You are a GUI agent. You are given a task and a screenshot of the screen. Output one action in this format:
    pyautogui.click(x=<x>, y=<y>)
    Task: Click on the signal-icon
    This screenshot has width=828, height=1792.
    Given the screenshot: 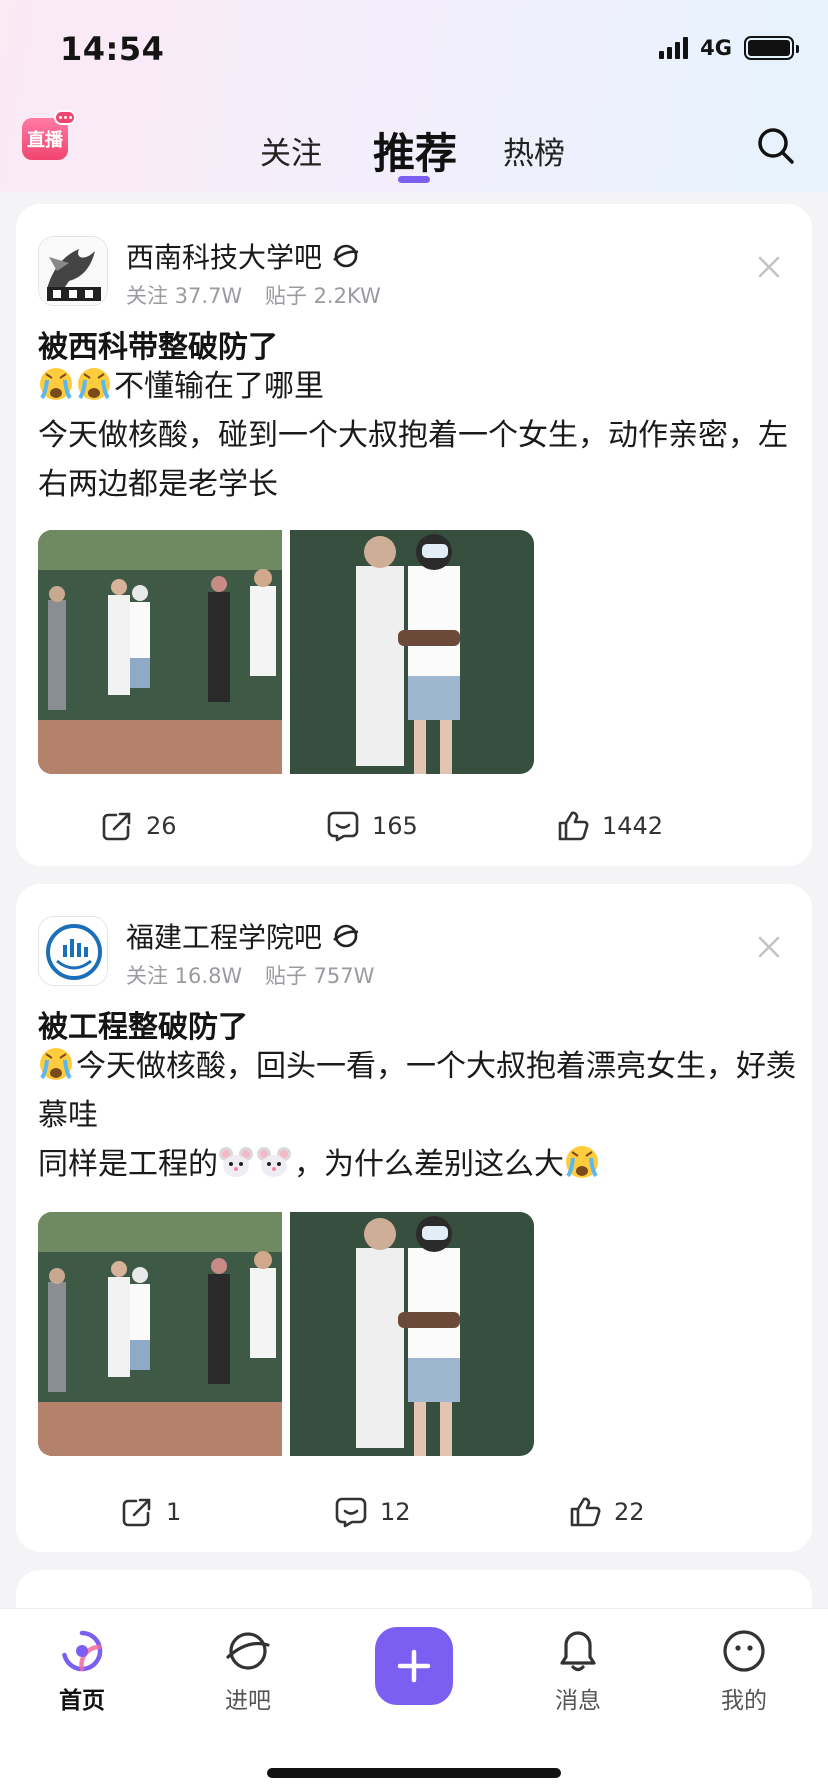 What is the action you would take?
    pyautogui.click(x=674, y=48)
    